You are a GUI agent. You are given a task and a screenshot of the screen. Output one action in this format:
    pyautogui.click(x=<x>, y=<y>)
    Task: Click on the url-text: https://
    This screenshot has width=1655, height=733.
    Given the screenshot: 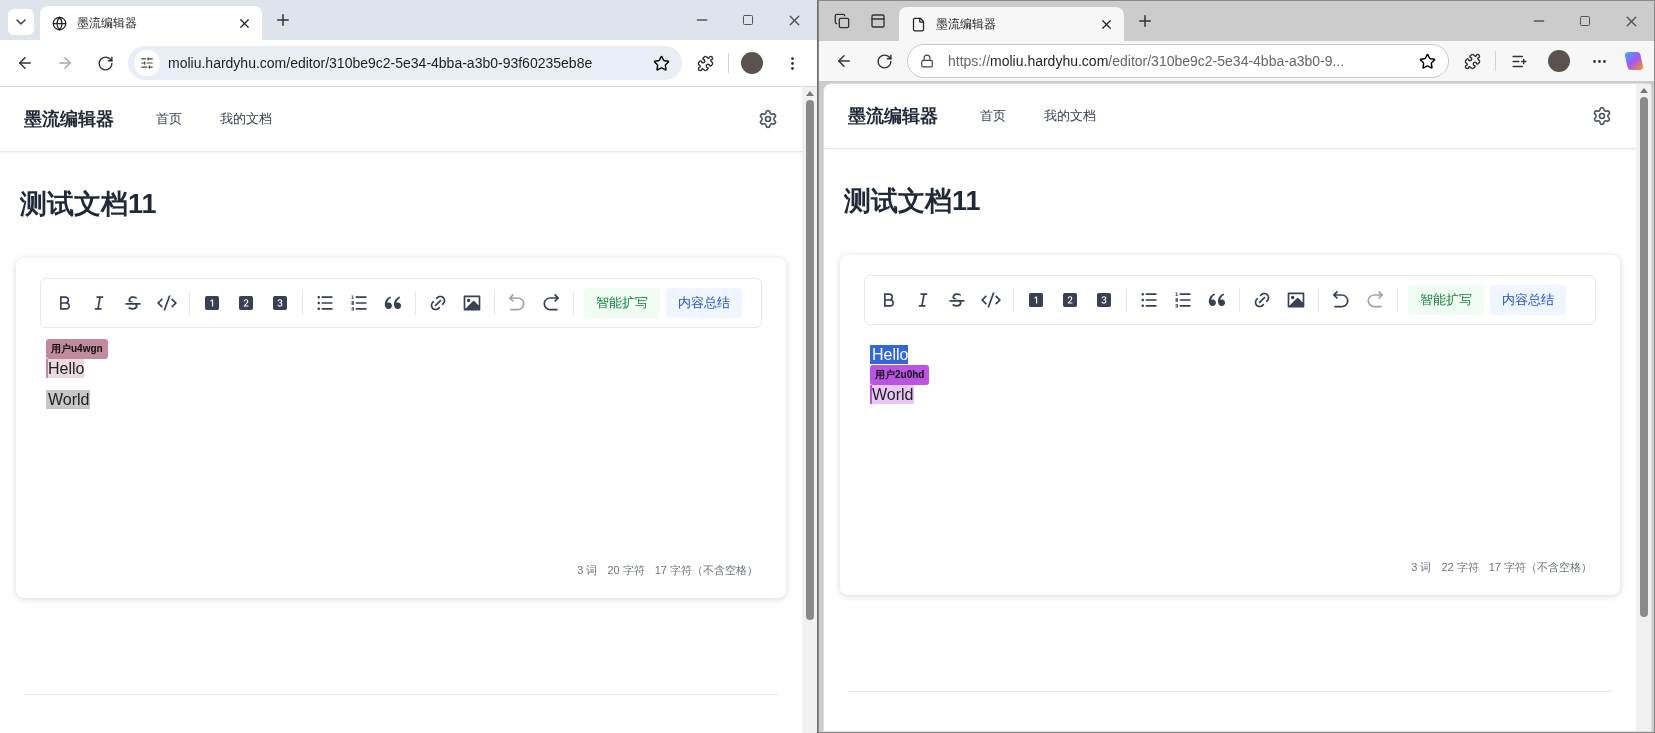 What is the action you would take?
    pyautogui.click(x=969, y=61)
    